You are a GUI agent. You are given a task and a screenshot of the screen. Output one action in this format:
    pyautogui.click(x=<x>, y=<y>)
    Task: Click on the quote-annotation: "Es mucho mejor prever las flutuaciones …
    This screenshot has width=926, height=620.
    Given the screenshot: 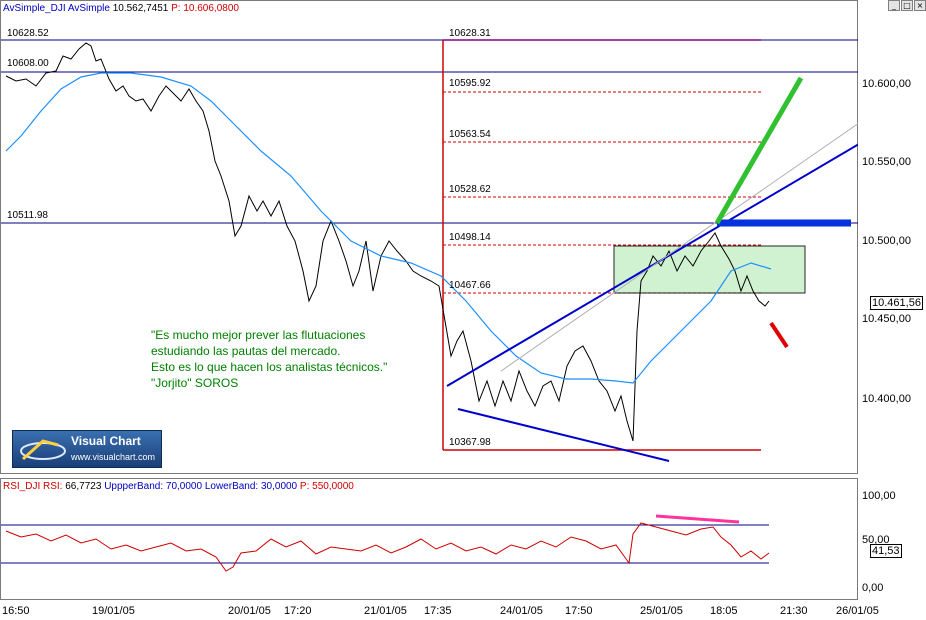 What is the action you would take?
    pyautogui.click(x=269, y=359)
    